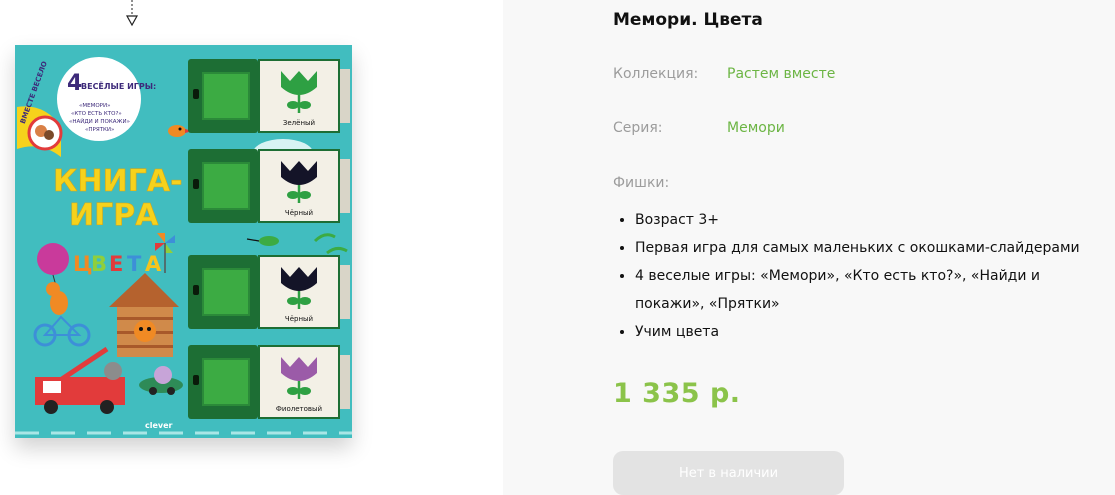  I want to click on green-bird-icon, so click(262, 241).